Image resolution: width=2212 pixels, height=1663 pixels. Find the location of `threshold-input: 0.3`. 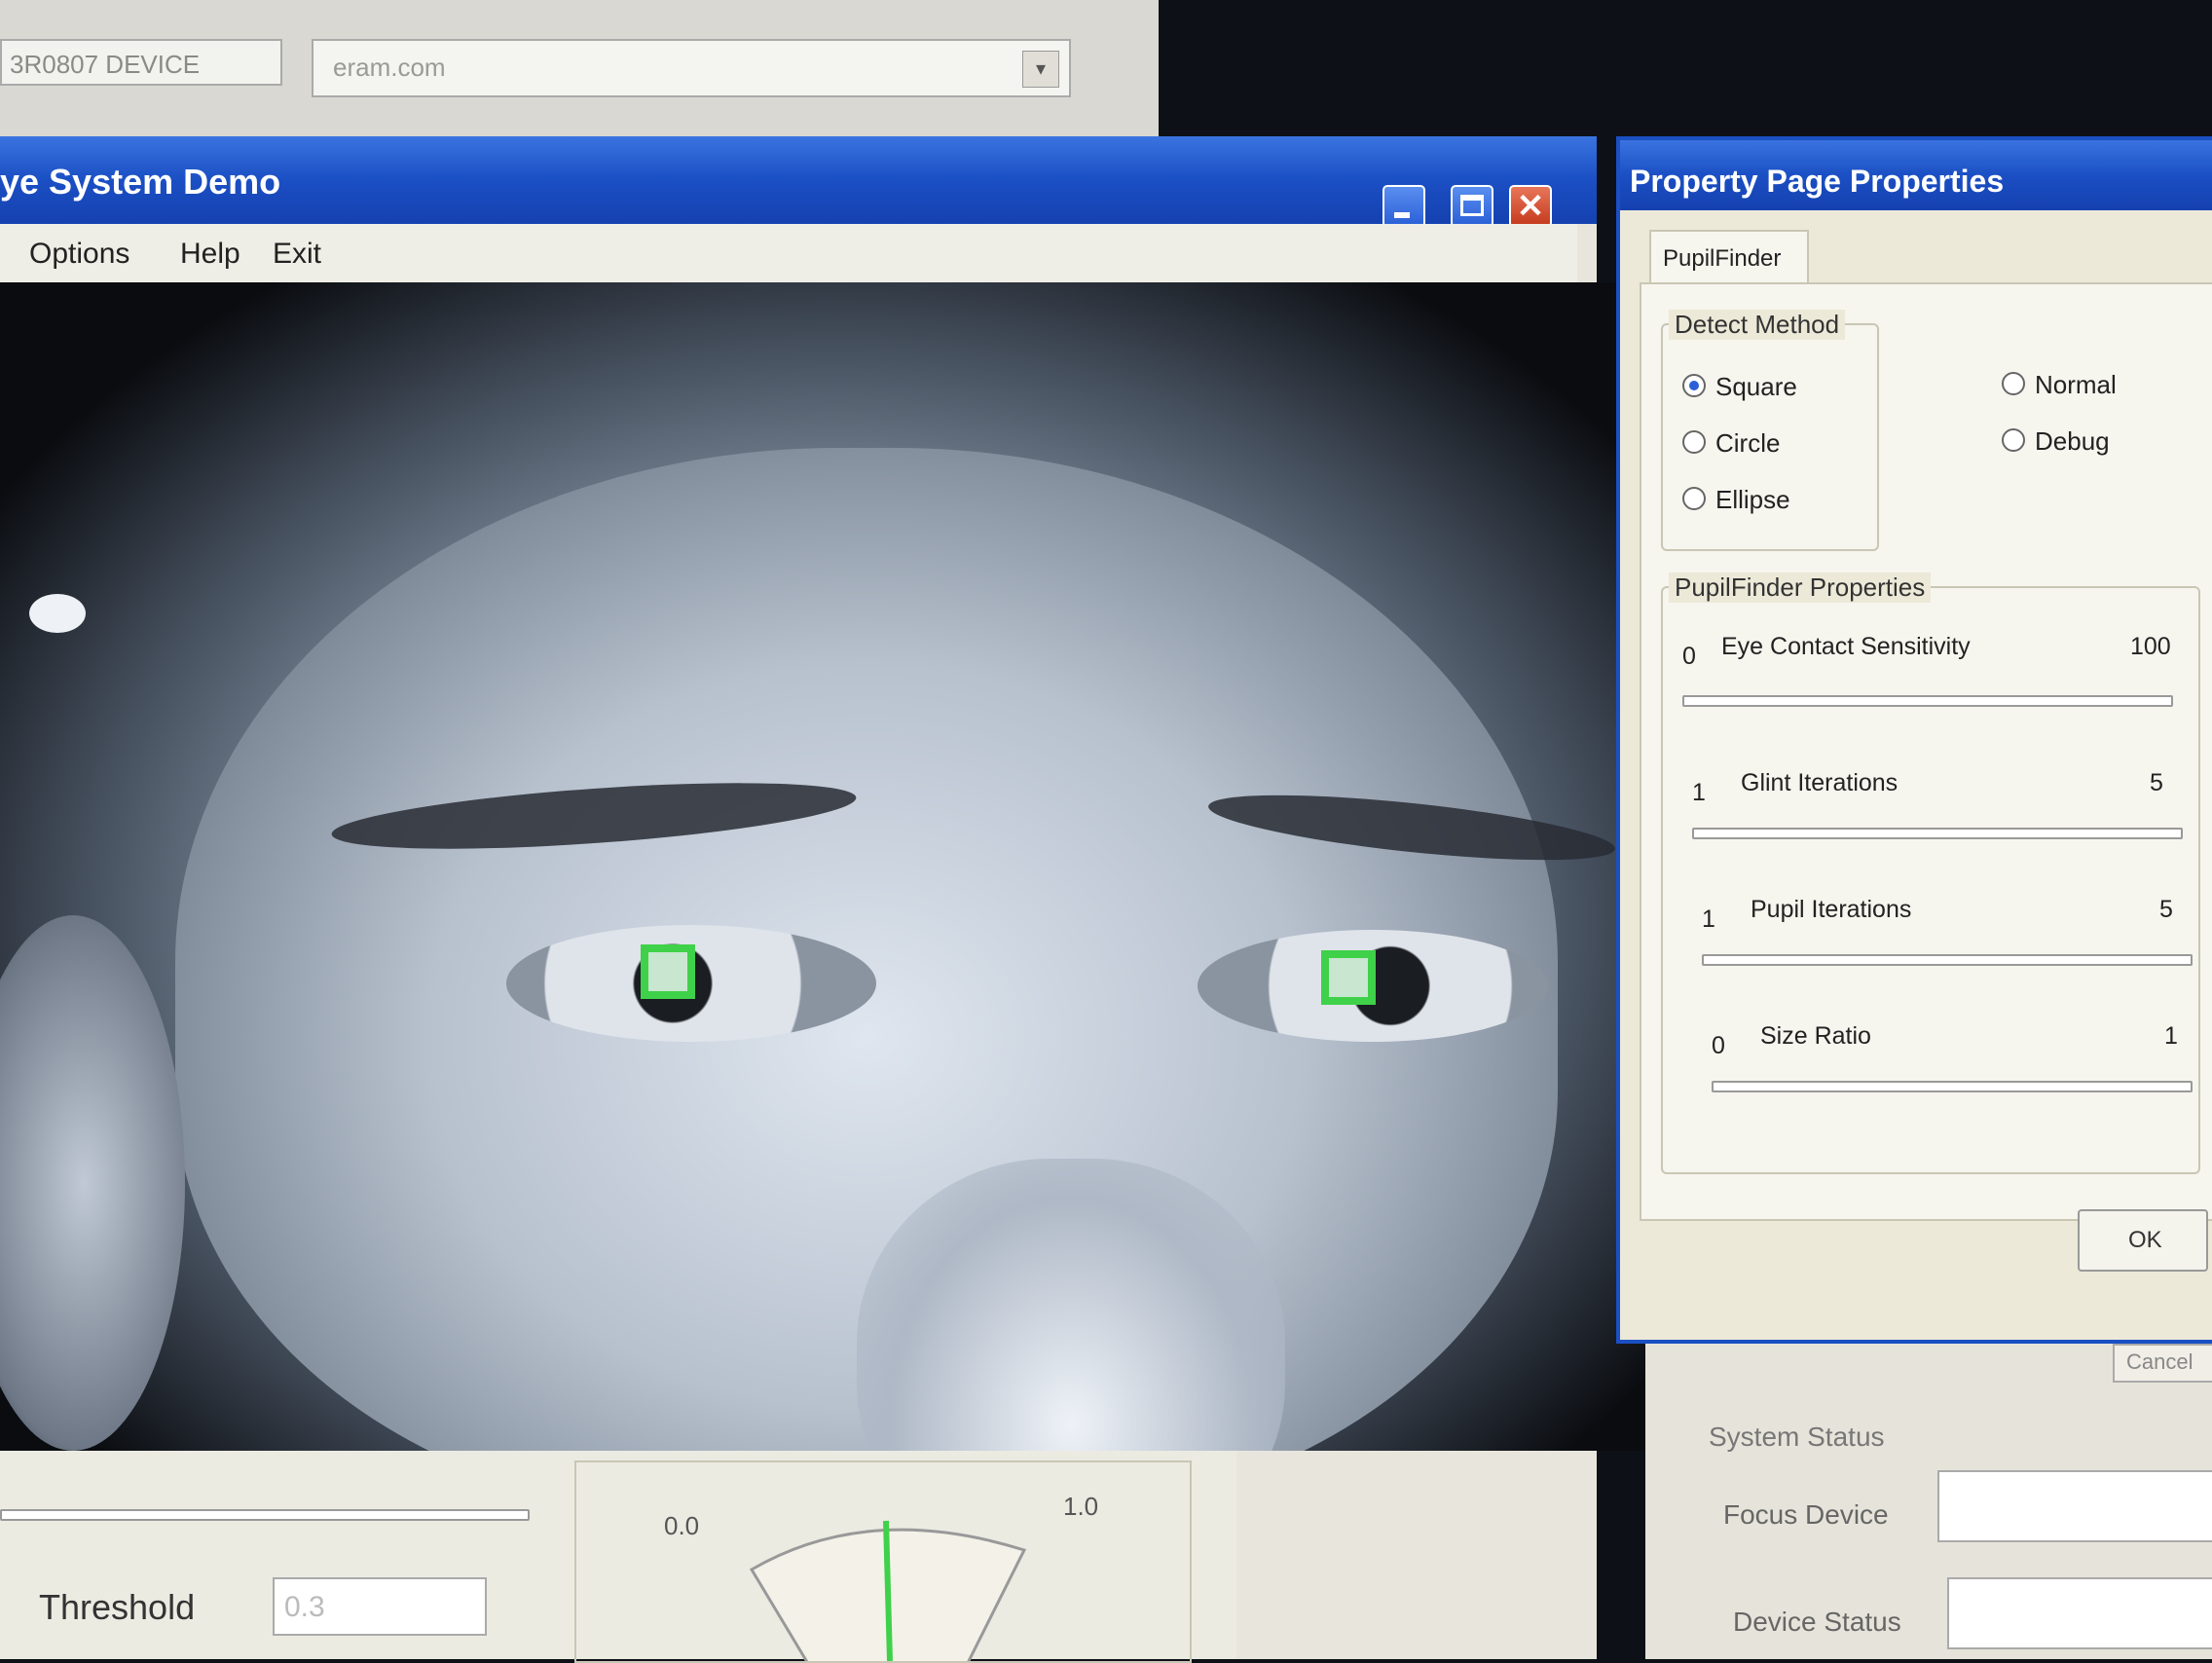

threshold-input: 0.3 is located at coordinates (380, 1606).